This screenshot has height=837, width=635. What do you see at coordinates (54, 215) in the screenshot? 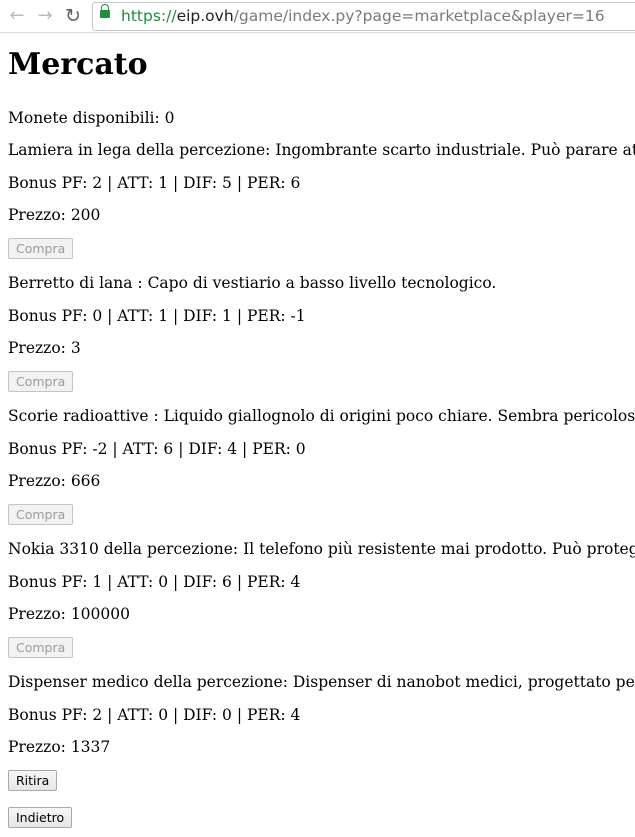
I see `item-price: Prezzo: 200` at bounding box center [54, 215].